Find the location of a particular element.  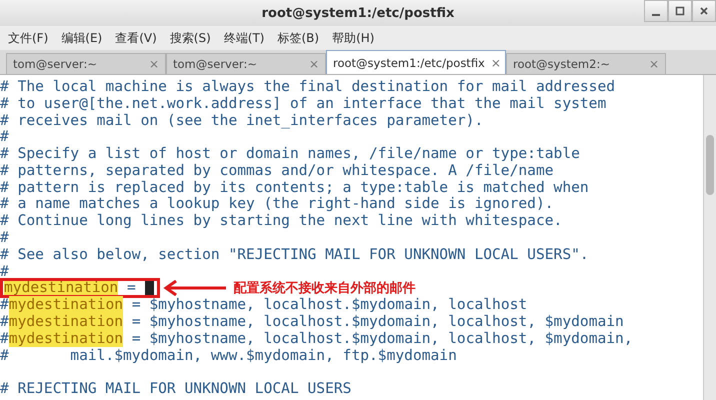

menu-item: 终端(T) is located at coordinates (244, 38).